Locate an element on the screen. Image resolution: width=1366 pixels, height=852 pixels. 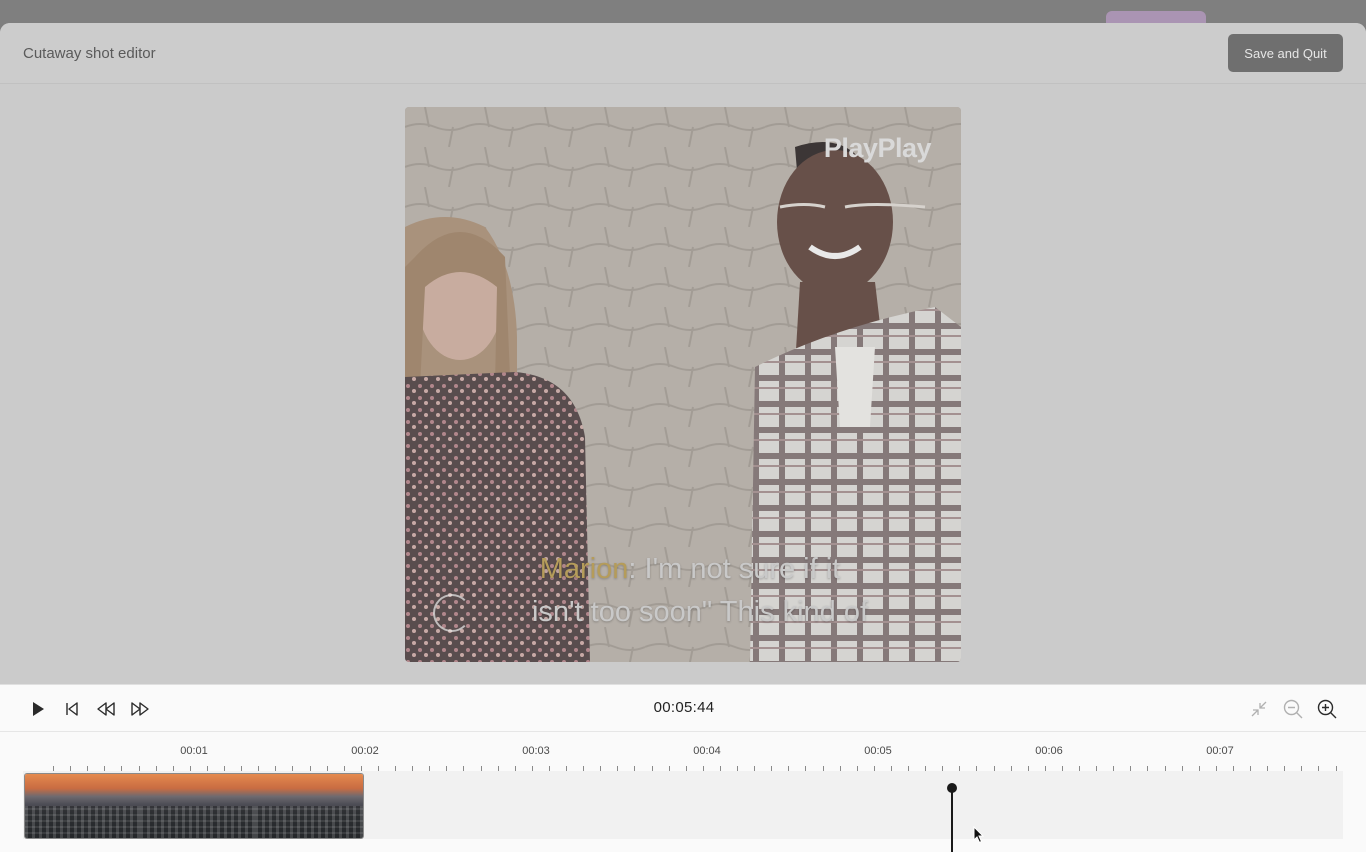
playback-controls: 00:05:44 is located at coordinates (683, 708).